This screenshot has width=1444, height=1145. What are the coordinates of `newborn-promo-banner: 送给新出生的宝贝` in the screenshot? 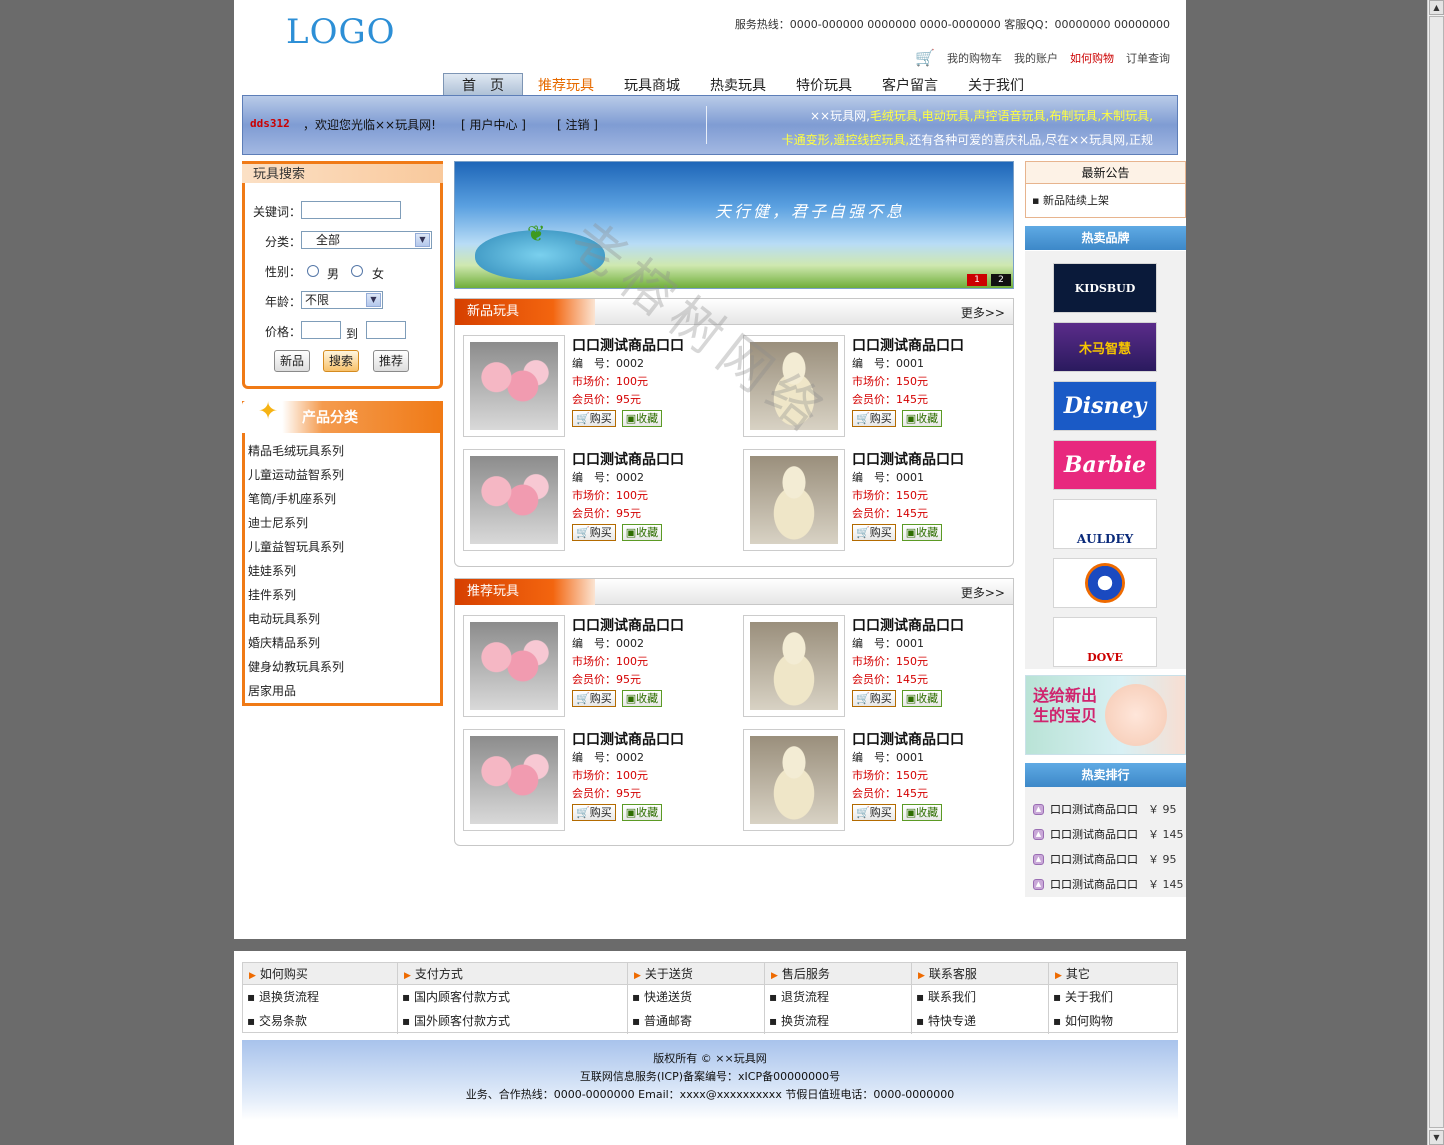 It's located at (1105, 715).